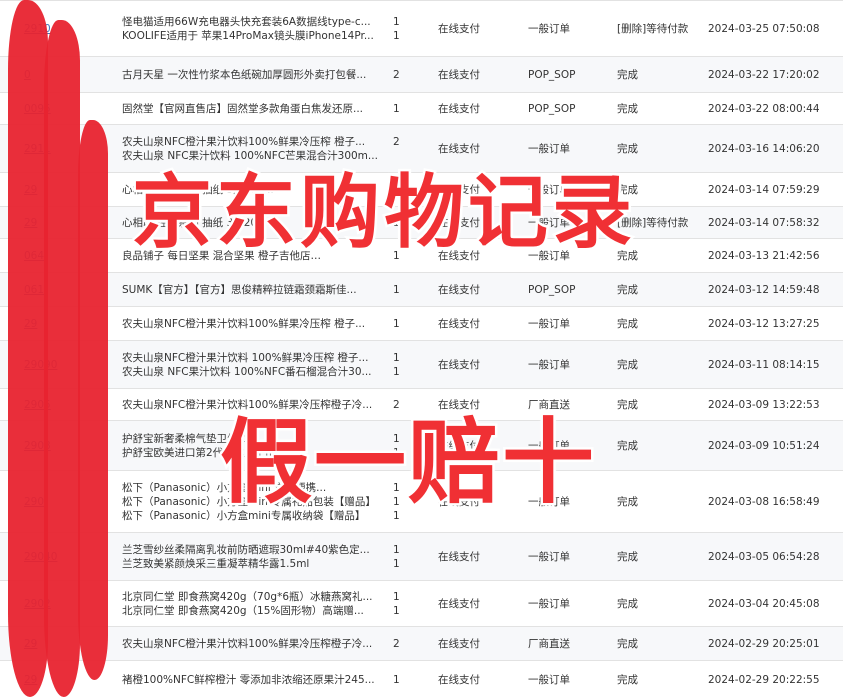 The height and width of the screenshot is (697, 843). What do you see at coordinates (764, 502) in the screenshot?
I see `order-datetime: 2024-03-08 16:58:49` at bounding box center [764, 502].